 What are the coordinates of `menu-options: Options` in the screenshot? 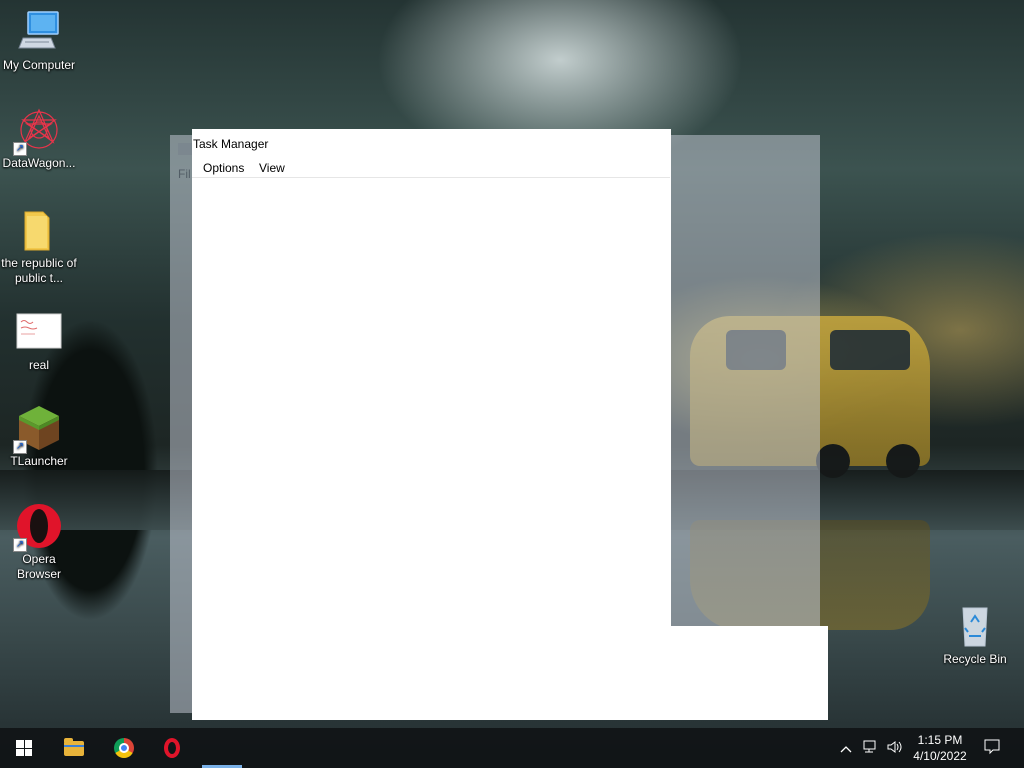 It's located at (223, 168).